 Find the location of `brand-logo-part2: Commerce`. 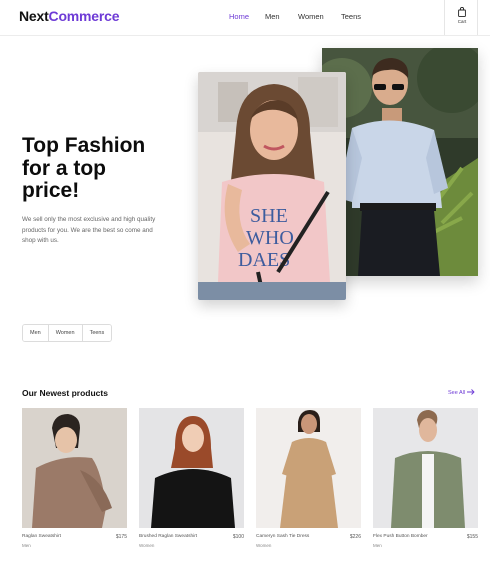

brand-logo-part2: Commerce is located at coordinates (84, 16).